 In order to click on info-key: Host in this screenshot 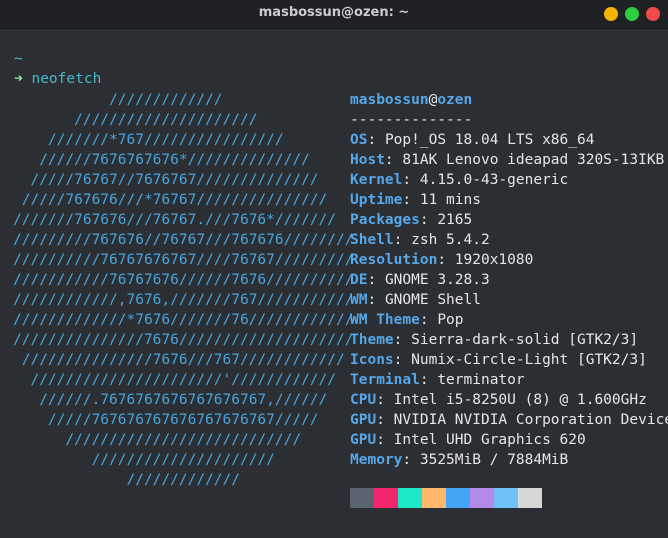, I will do `click(367, 160)`.